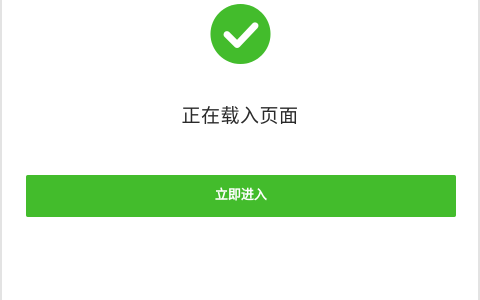 This screenshot has height=300, width=480. I want to click on check-circle-icon, so click(240, 34).